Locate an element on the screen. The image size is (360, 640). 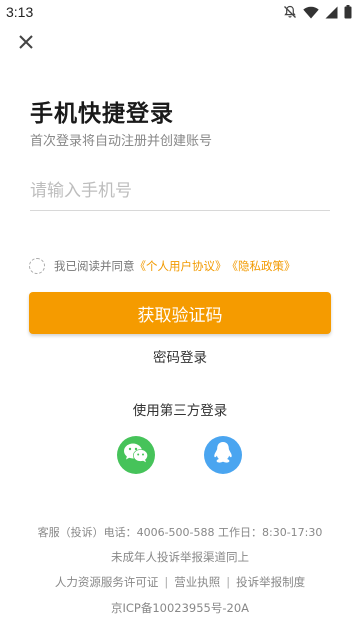
footer-links: 人力资源服务许可证 | 营业执照 | 投诉举报制度 is located at coordinates (180, 582).